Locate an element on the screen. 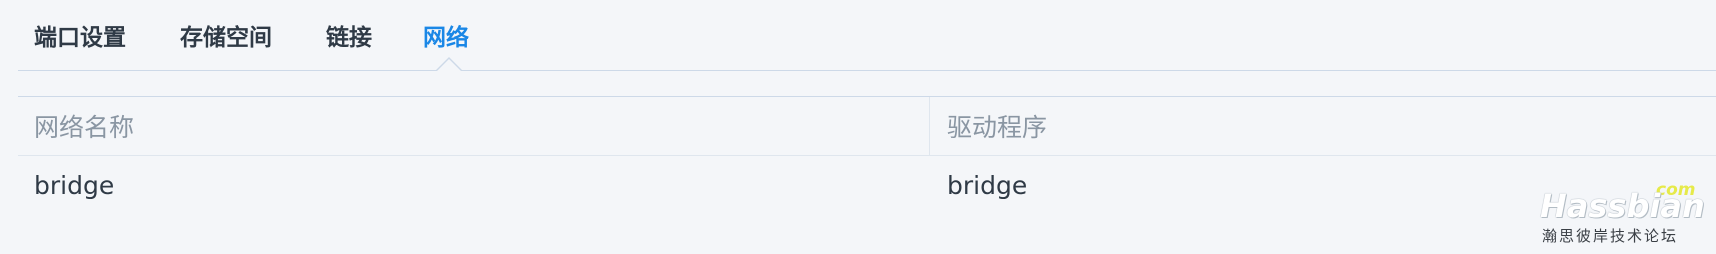  column-divider is located at coordinates (929, 126).